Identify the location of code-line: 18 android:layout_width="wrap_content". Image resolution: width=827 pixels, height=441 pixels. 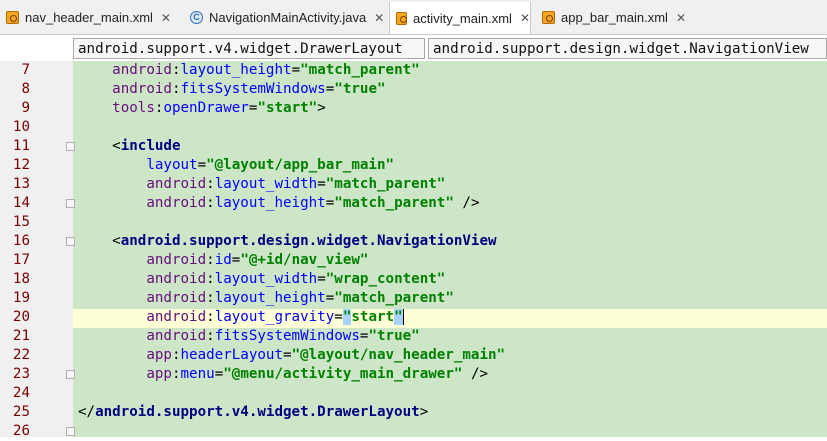
(413, 279).